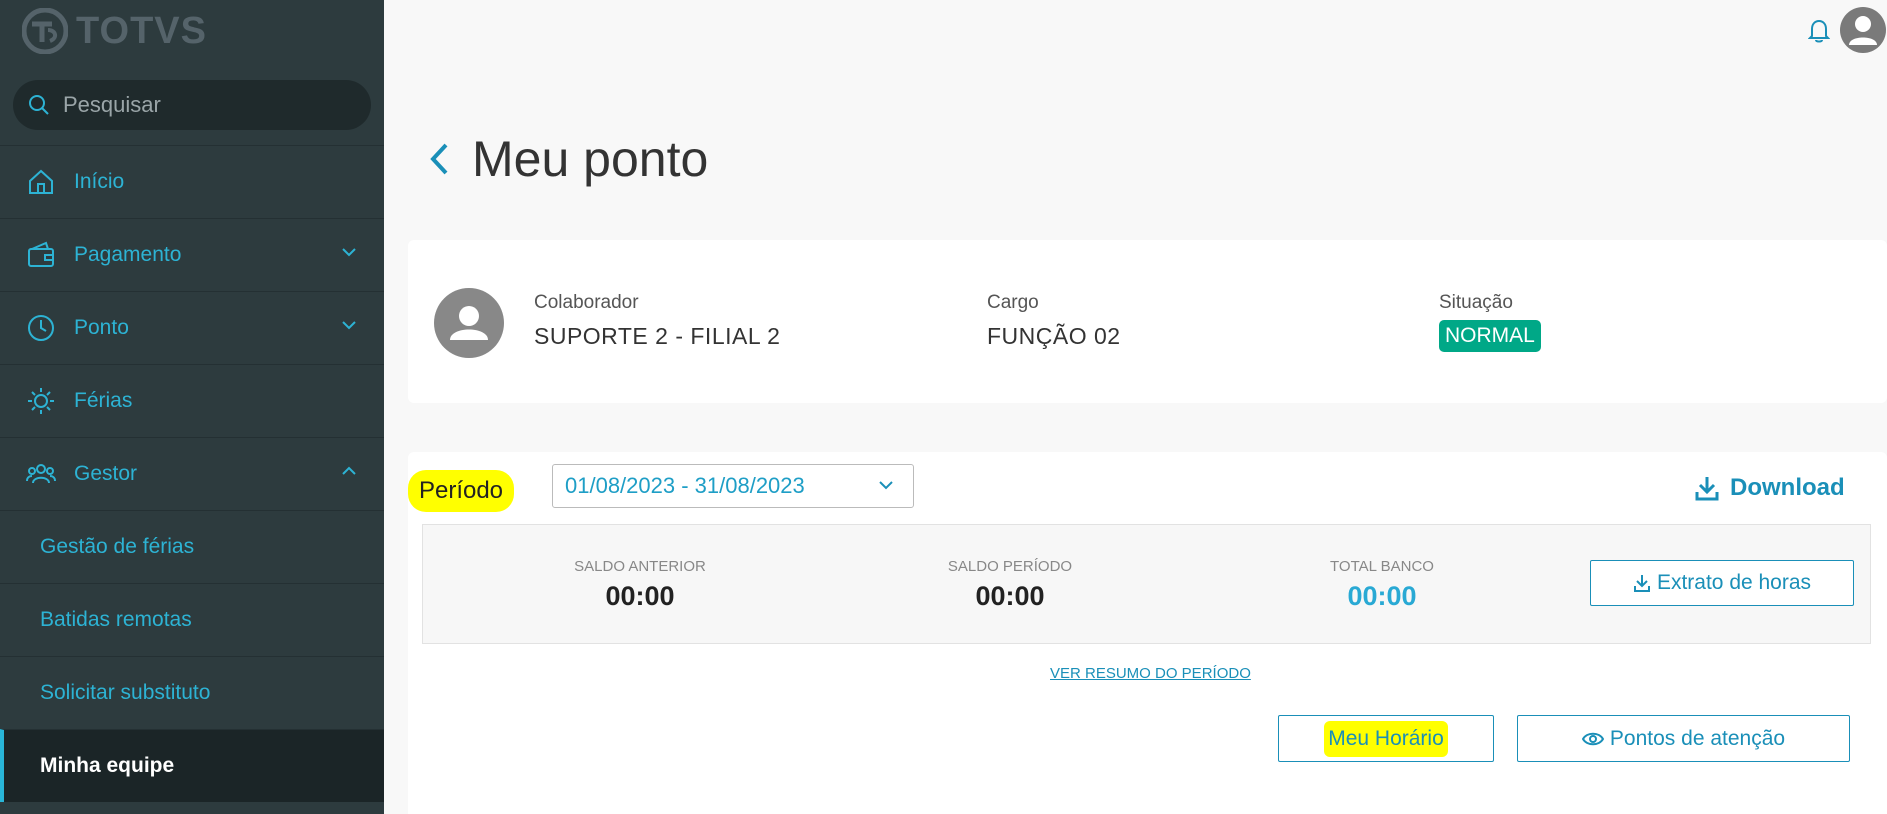 Image resolution: width=1887 pixels, height=814 pixels. What do you see at coordinates (1819, 31) in the screenshot?
I see `bell-icon` at bounding box center [1819, 31].